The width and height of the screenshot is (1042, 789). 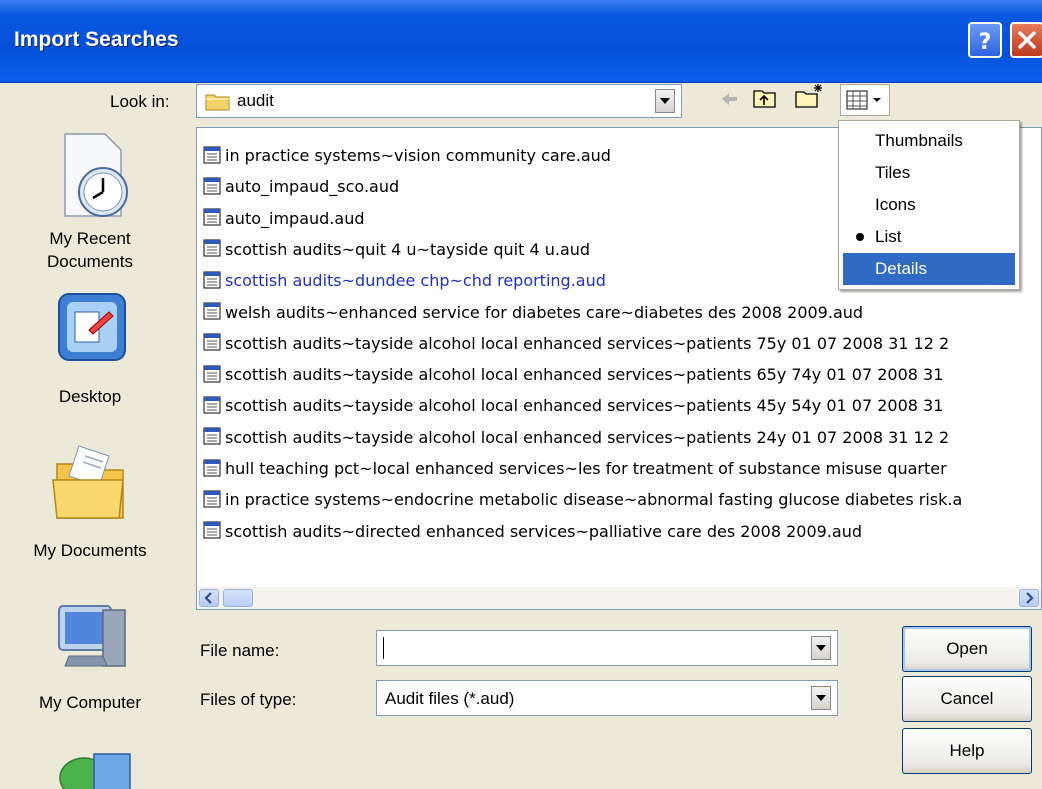 What do you see at coordinates (967, 699) in the screenshot?
I see `cancel-button: Cancel` at bounding box center [967, 699].